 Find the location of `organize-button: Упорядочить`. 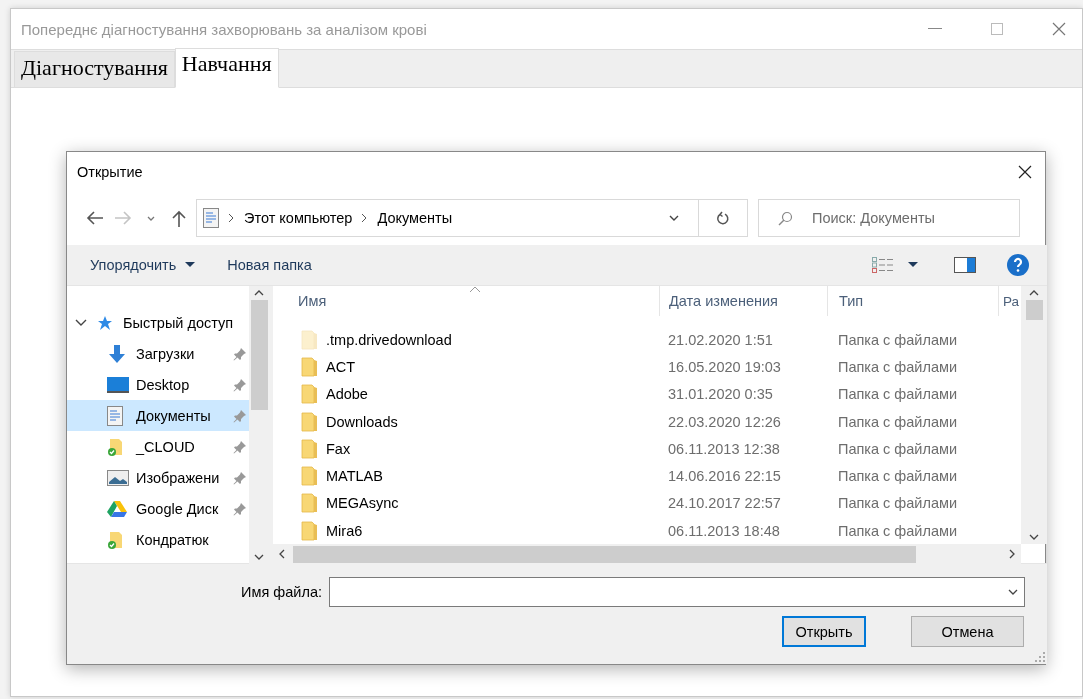

organize-button: Упорядочить is located at coordinates (143, 265).